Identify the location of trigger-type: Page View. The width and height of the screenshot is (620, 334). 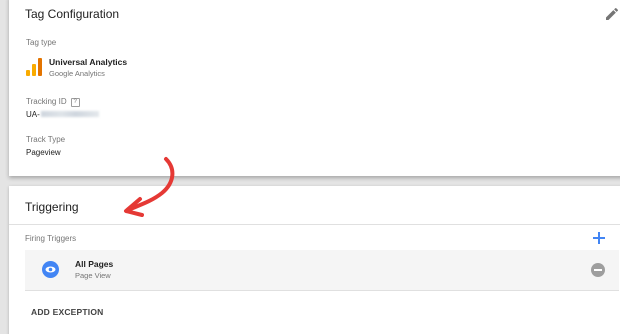
(93, 275).